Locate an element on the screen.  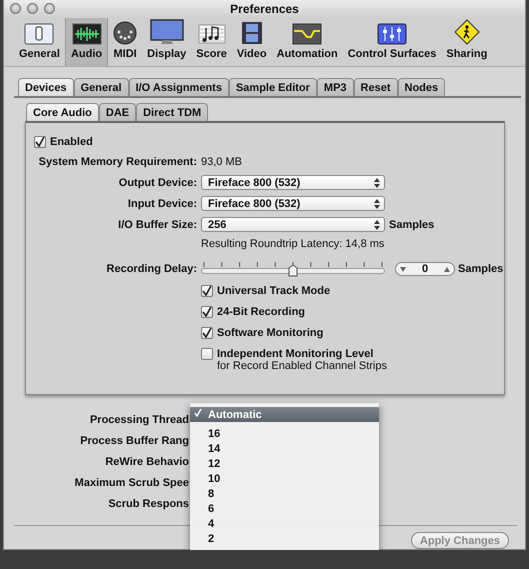
tab: I/O Assignments is located at coordinates (178, 87).